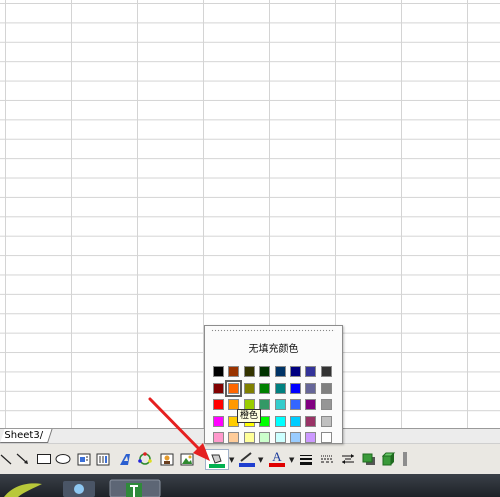  I want to click on sheet-tab-sheet3: Sheet3/, so click(26, 436).